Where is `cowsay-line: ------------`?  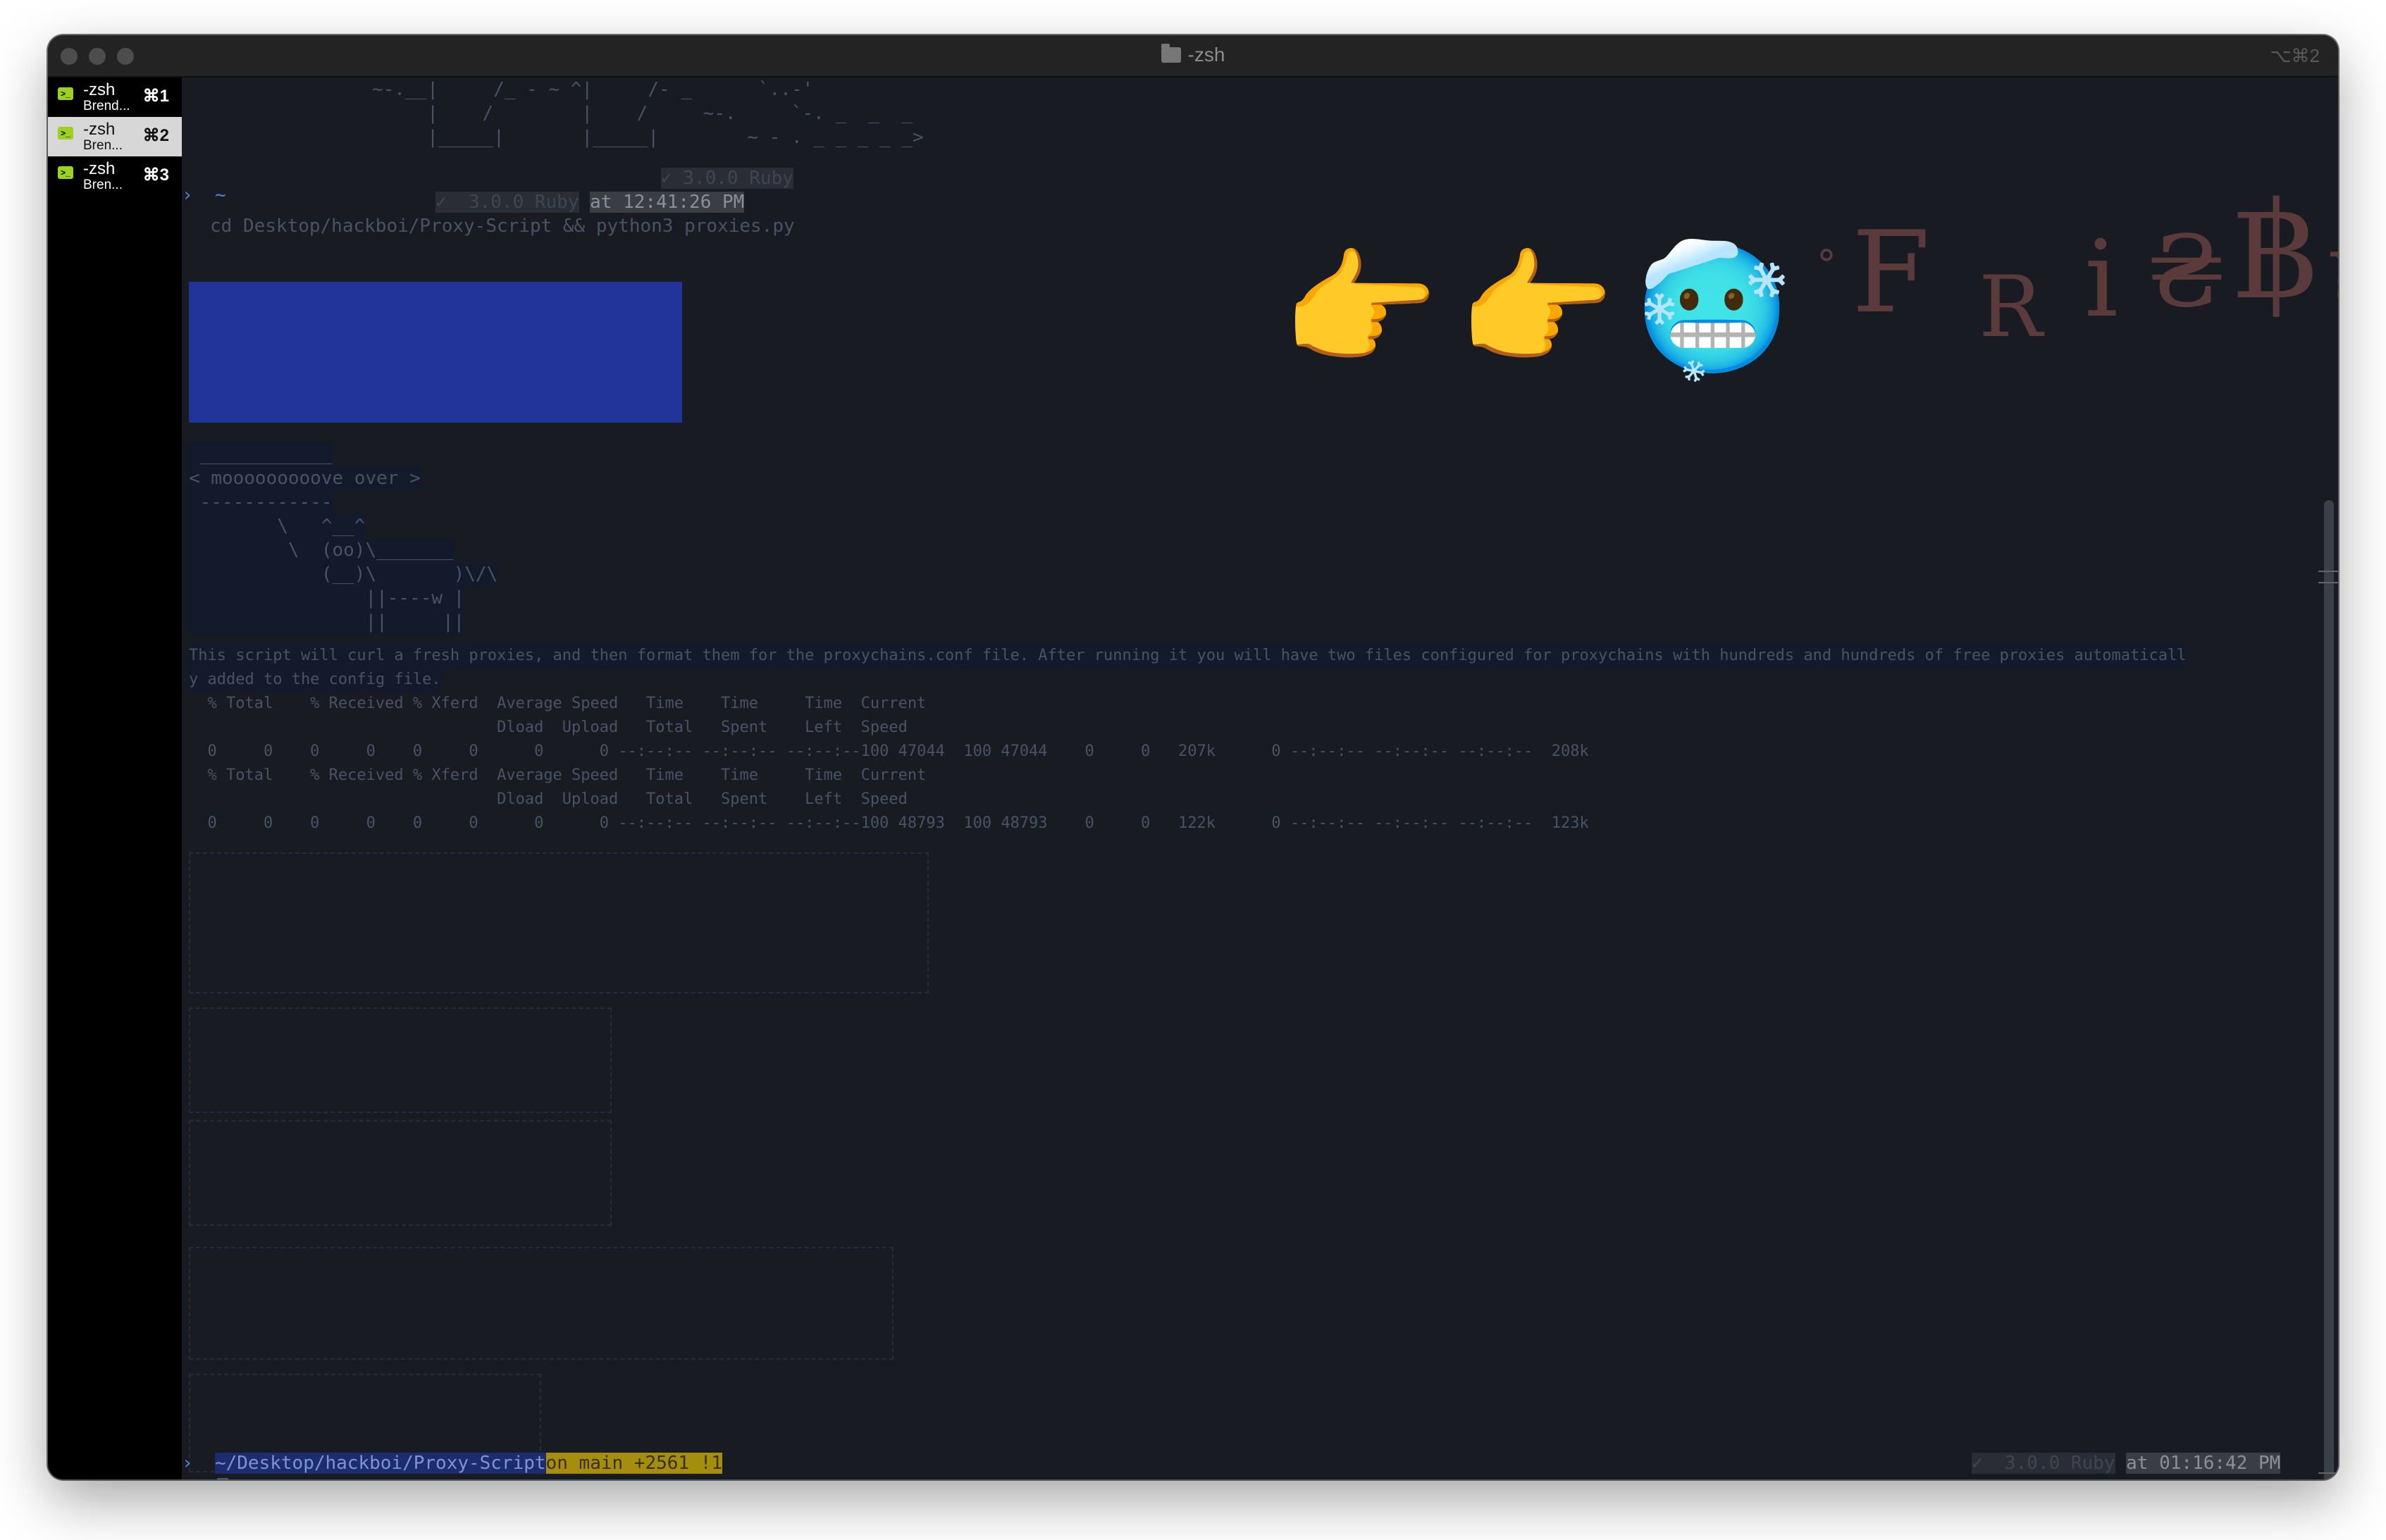
cowsay-line: ------------ is located at coordinates (261, 502).